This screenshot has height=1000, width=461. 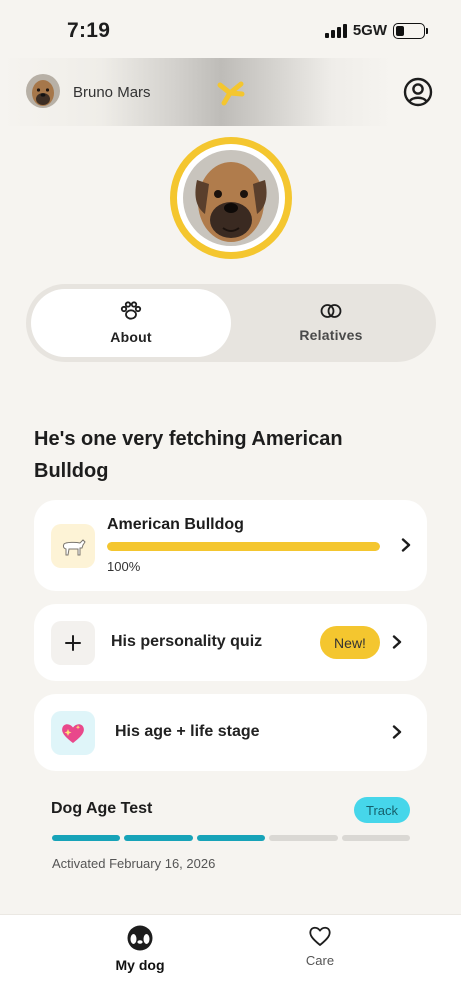 I want to click on status-bar: 7:19 5GW, so click(x=230, y=29).